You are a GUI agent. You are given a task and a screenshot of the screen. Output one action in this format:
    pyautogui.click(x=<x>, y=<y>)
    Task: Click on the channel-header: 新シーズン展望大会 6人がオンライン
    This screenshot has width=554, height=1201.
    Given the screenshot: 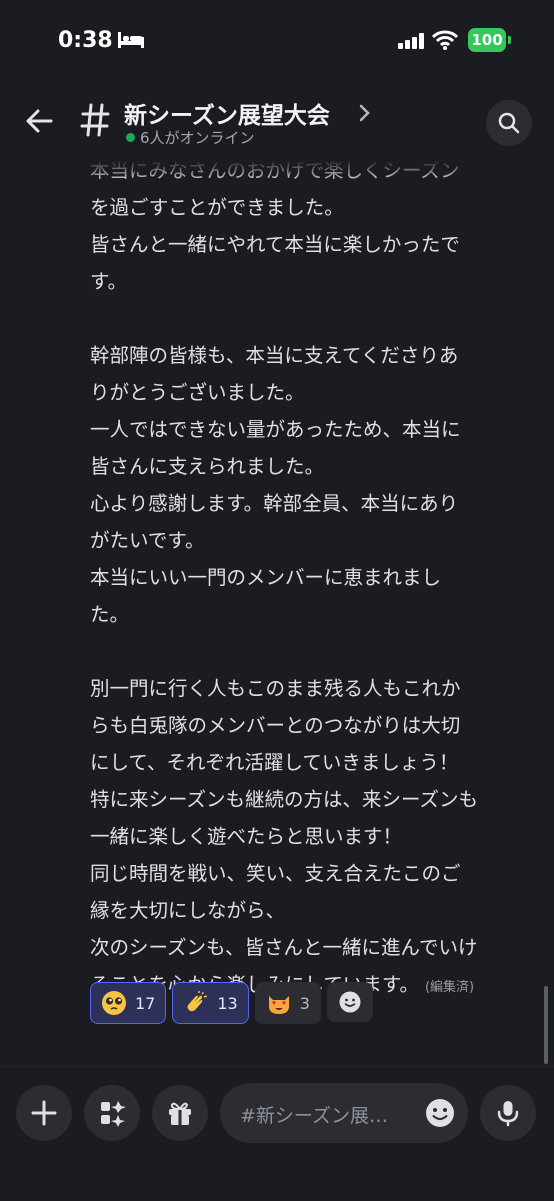 What is the action you would take?
    pyautogui.click(x=277, y=122)
    